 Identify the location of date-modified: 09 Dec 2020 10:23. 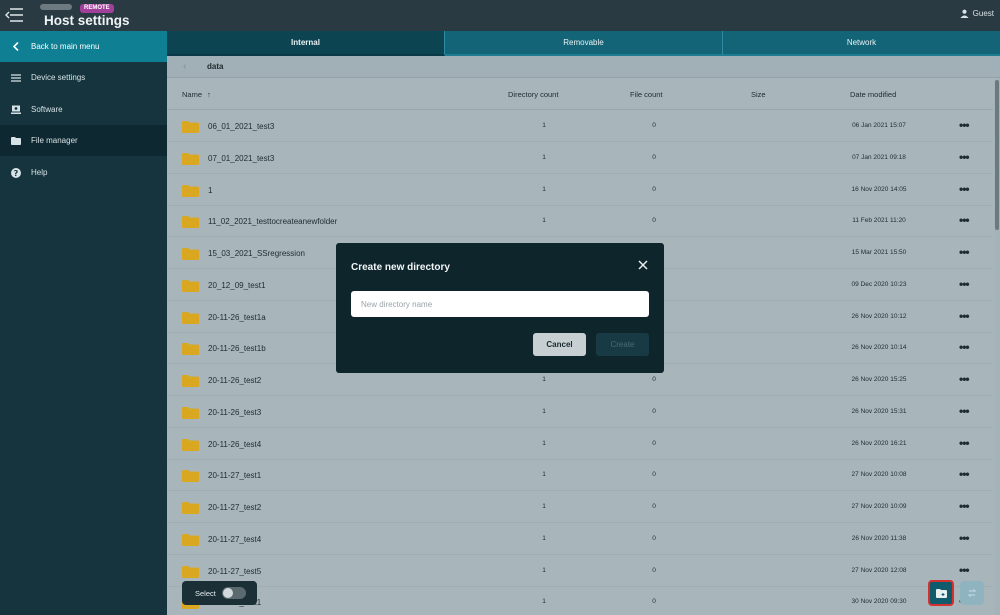
(879, 284).